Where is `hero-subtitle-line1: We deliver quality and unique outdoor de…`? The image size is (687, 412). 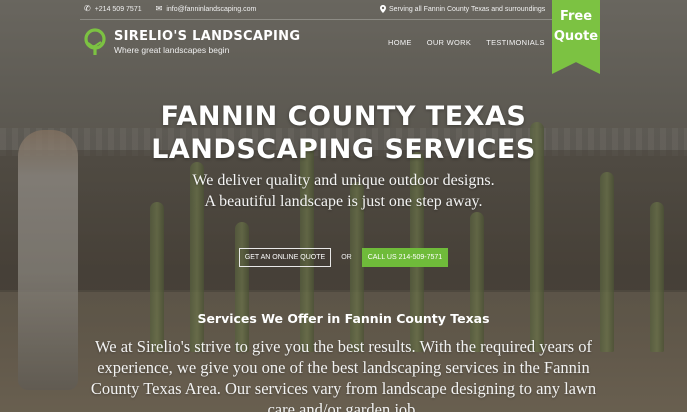
hero-subtitle-line1: We deliver quality and unique outdoor de… is located at coordinates (343, 180).